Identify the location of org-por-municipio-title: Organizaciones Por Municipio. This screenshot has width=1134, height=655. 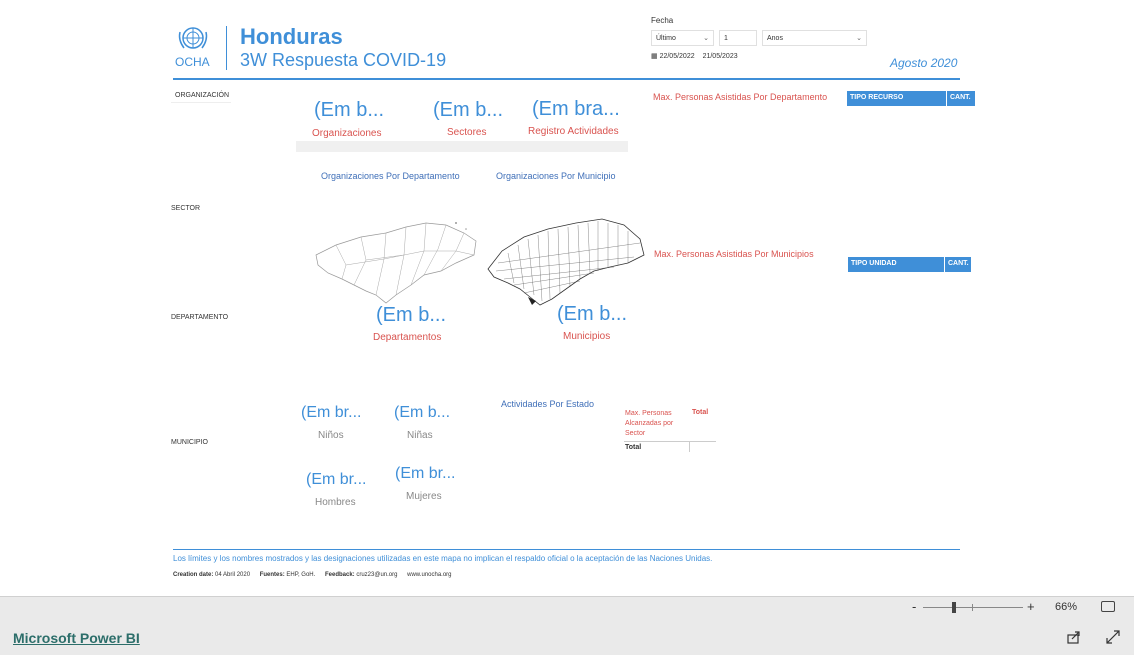
(556, 176).